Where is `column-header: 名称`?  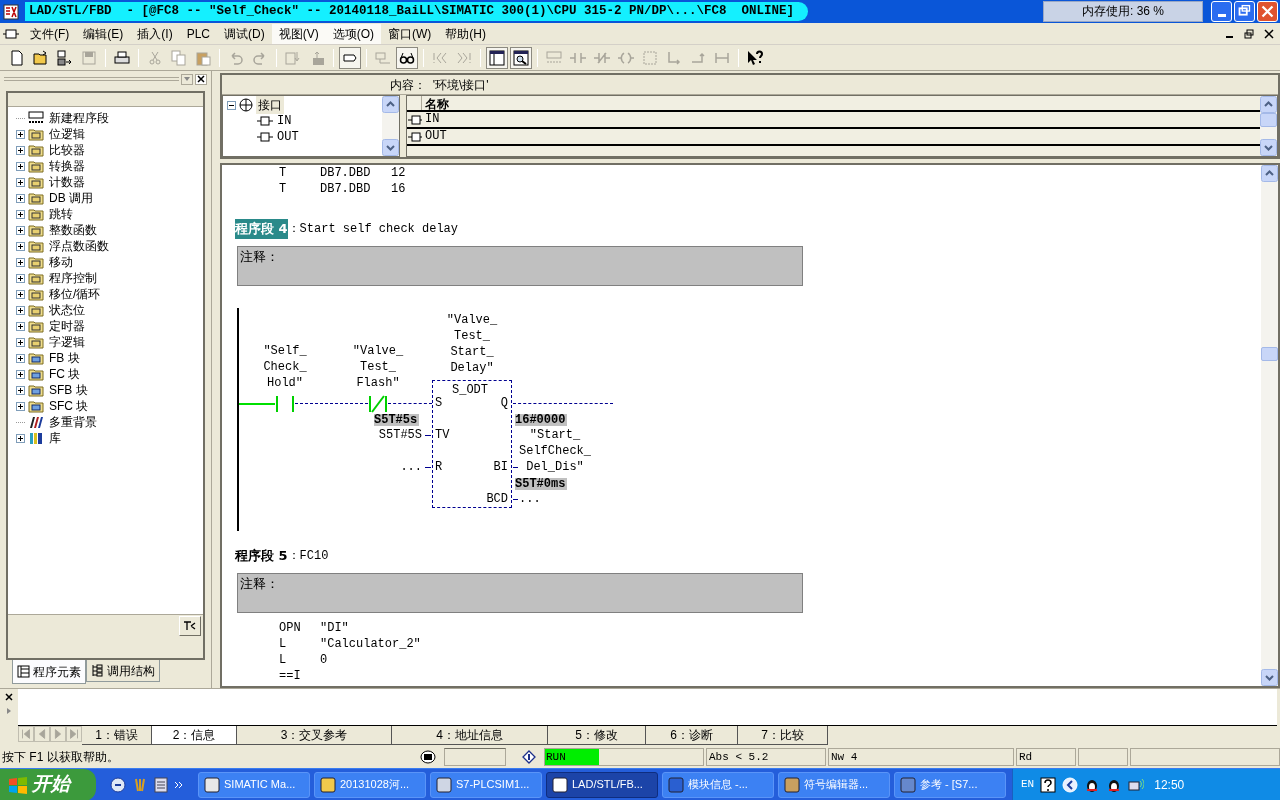
column-header: 名称 is located at coordinates (841, 103).